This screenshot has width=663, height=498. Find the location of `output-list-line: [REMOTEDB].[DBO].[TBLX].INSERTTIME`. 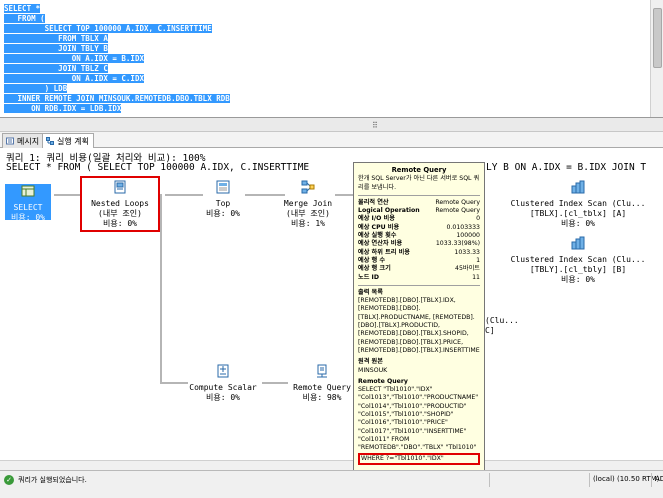

output-list-line: [REMOTEDB].[DBO].[TBLX].INSERTTIME is located at coordinates (419, 350).